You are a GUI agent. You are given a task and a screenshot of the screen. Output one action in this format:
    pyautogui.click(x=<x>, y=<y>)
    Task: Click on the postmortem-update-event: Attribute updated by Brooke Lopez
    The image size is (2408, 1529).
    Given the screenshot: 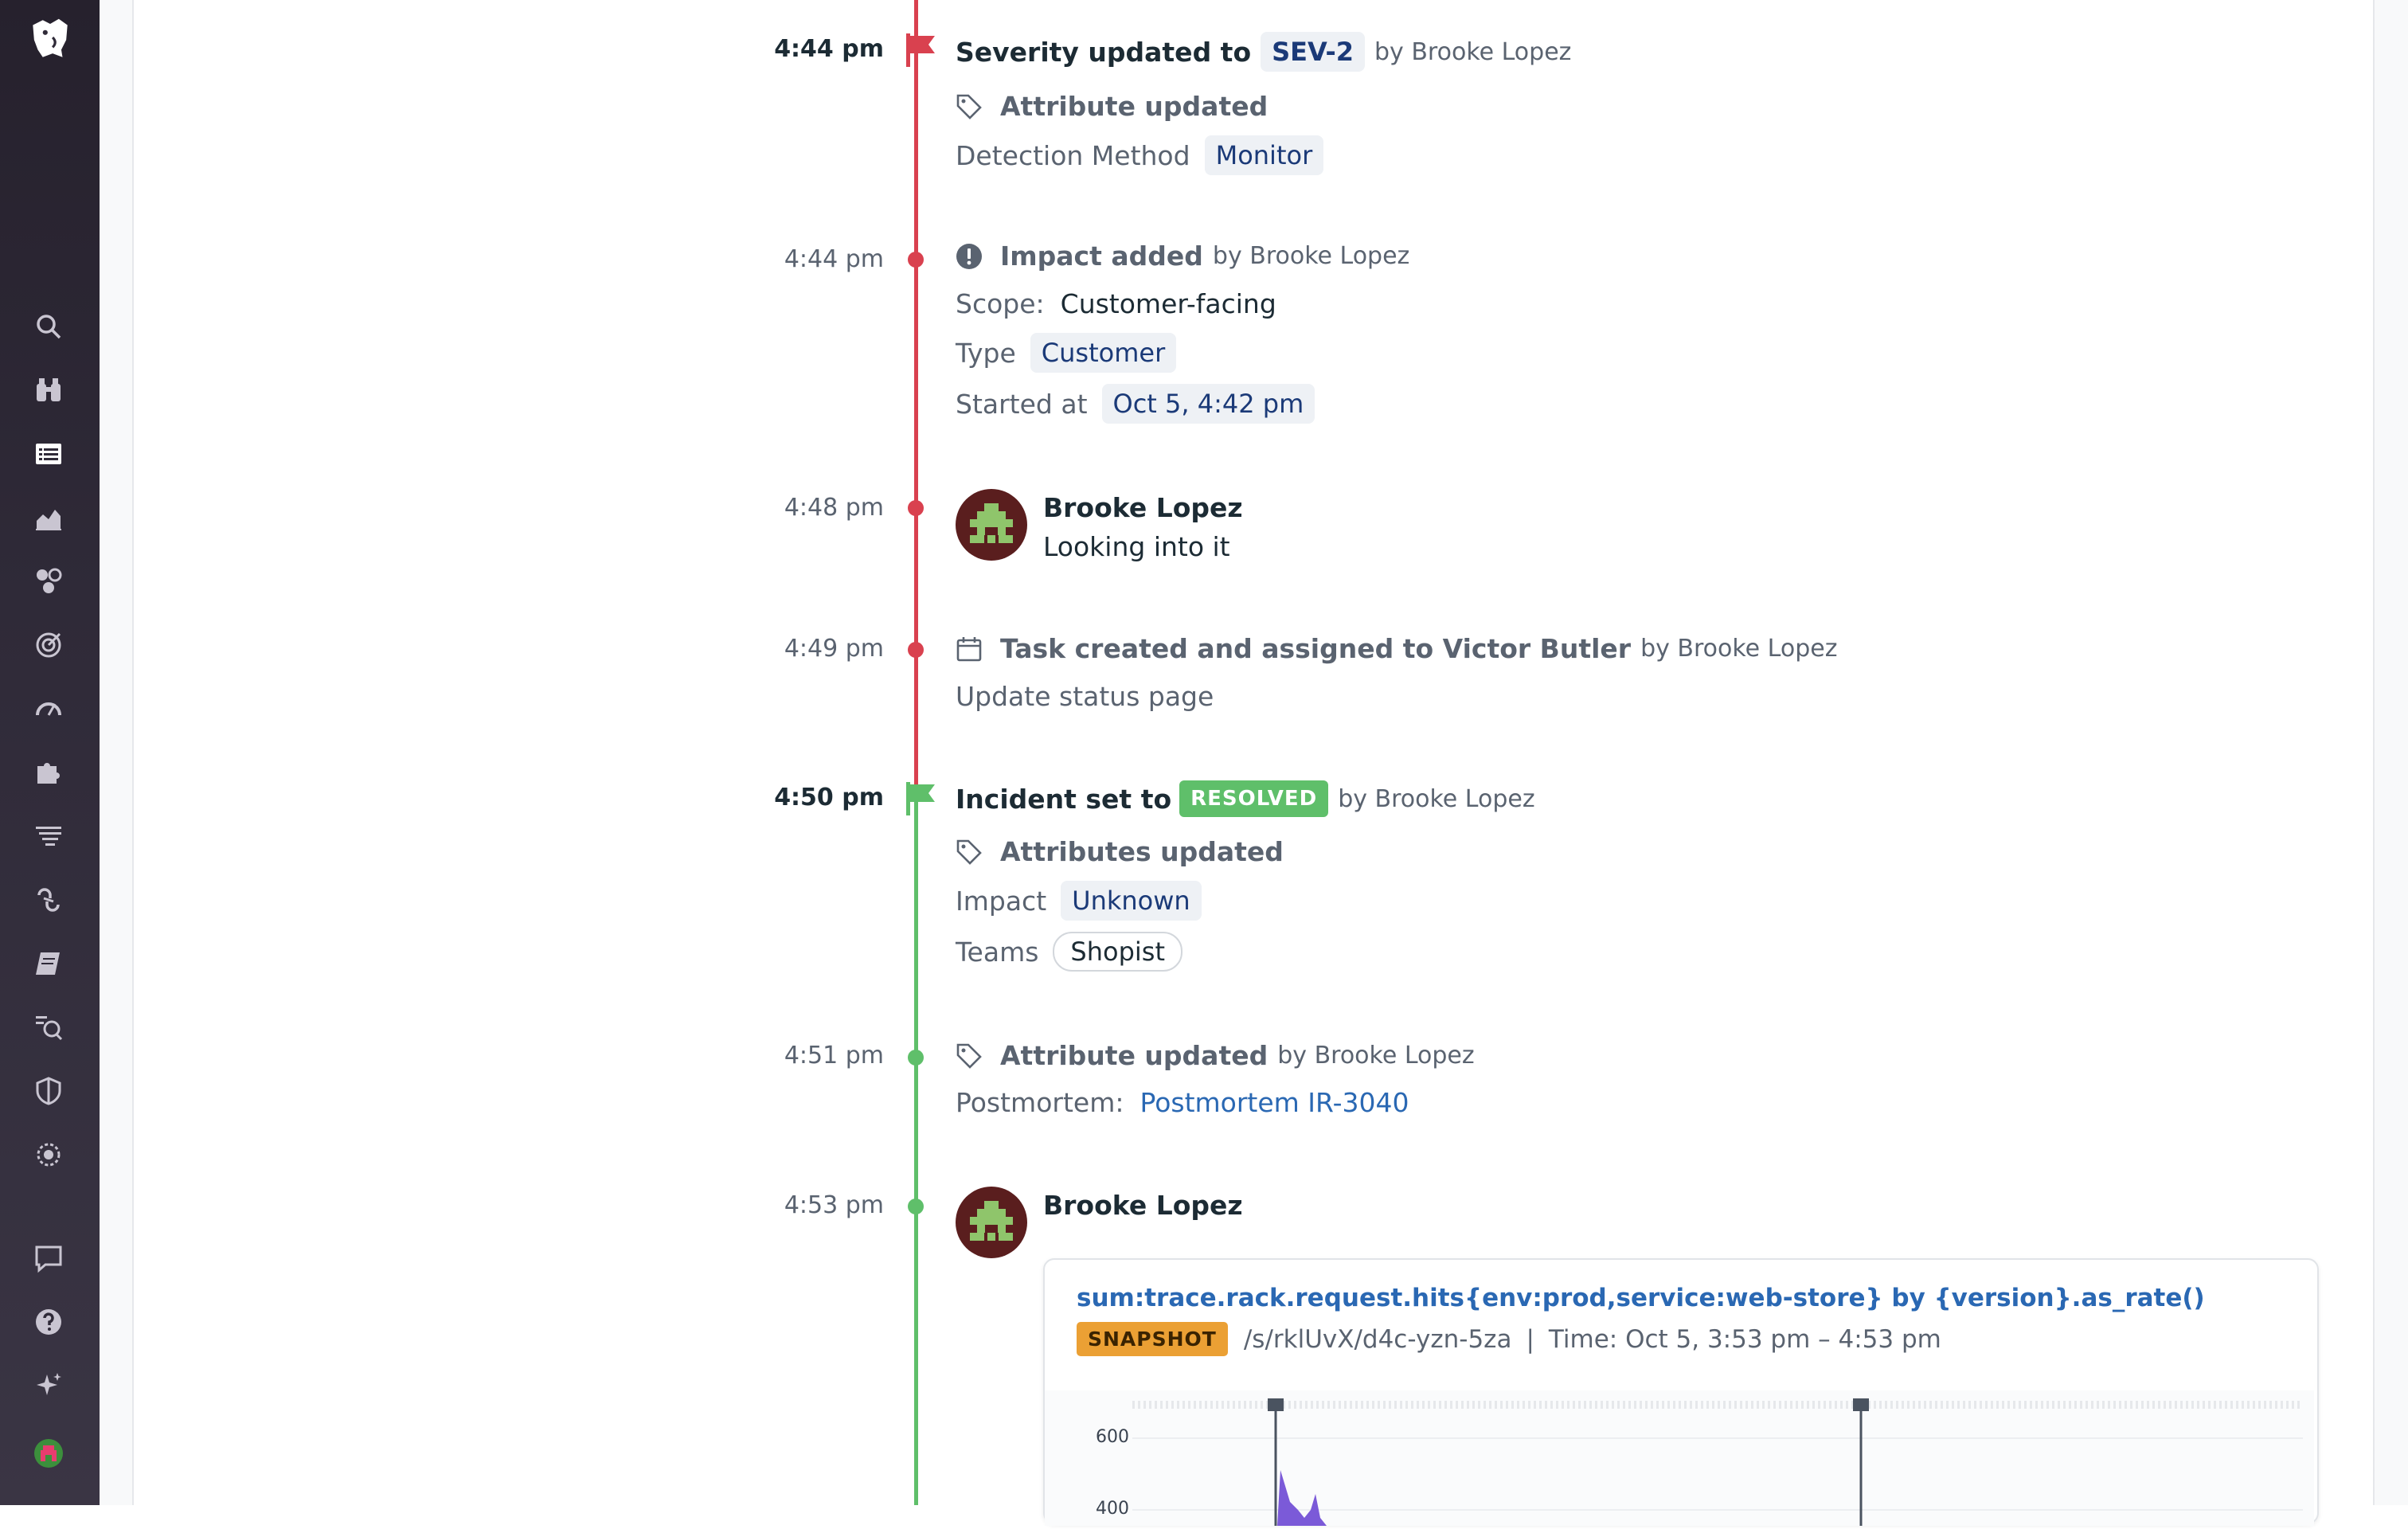 What is the action you would take?
    pyautogui.click(x=1215, y=1055)
    